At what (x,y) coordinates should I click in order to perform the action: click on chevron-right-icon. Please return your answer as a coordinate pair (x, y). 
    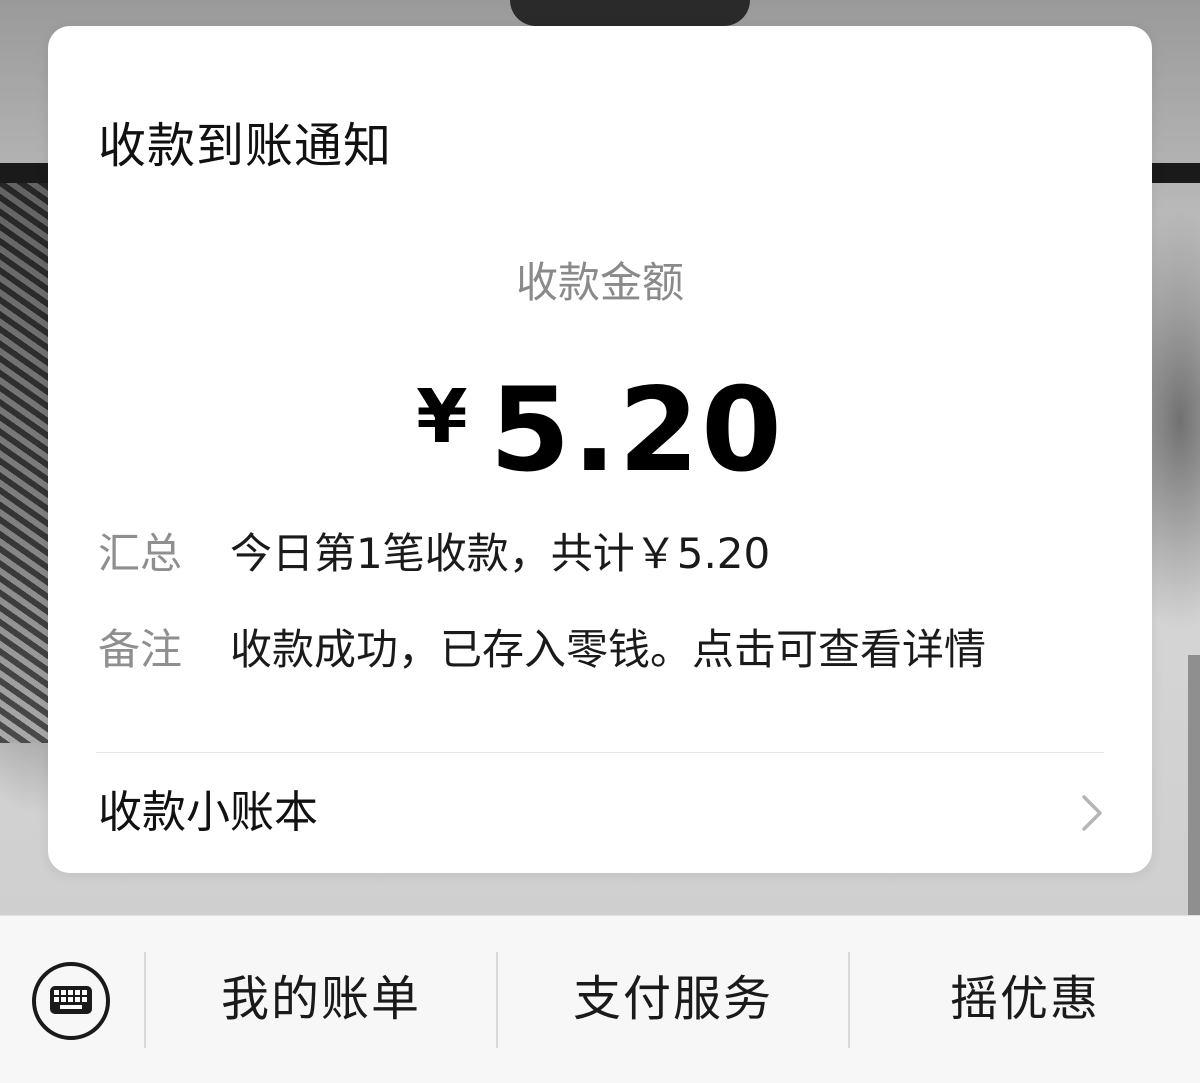
    Looking at the image, I should click on (1092, 813).